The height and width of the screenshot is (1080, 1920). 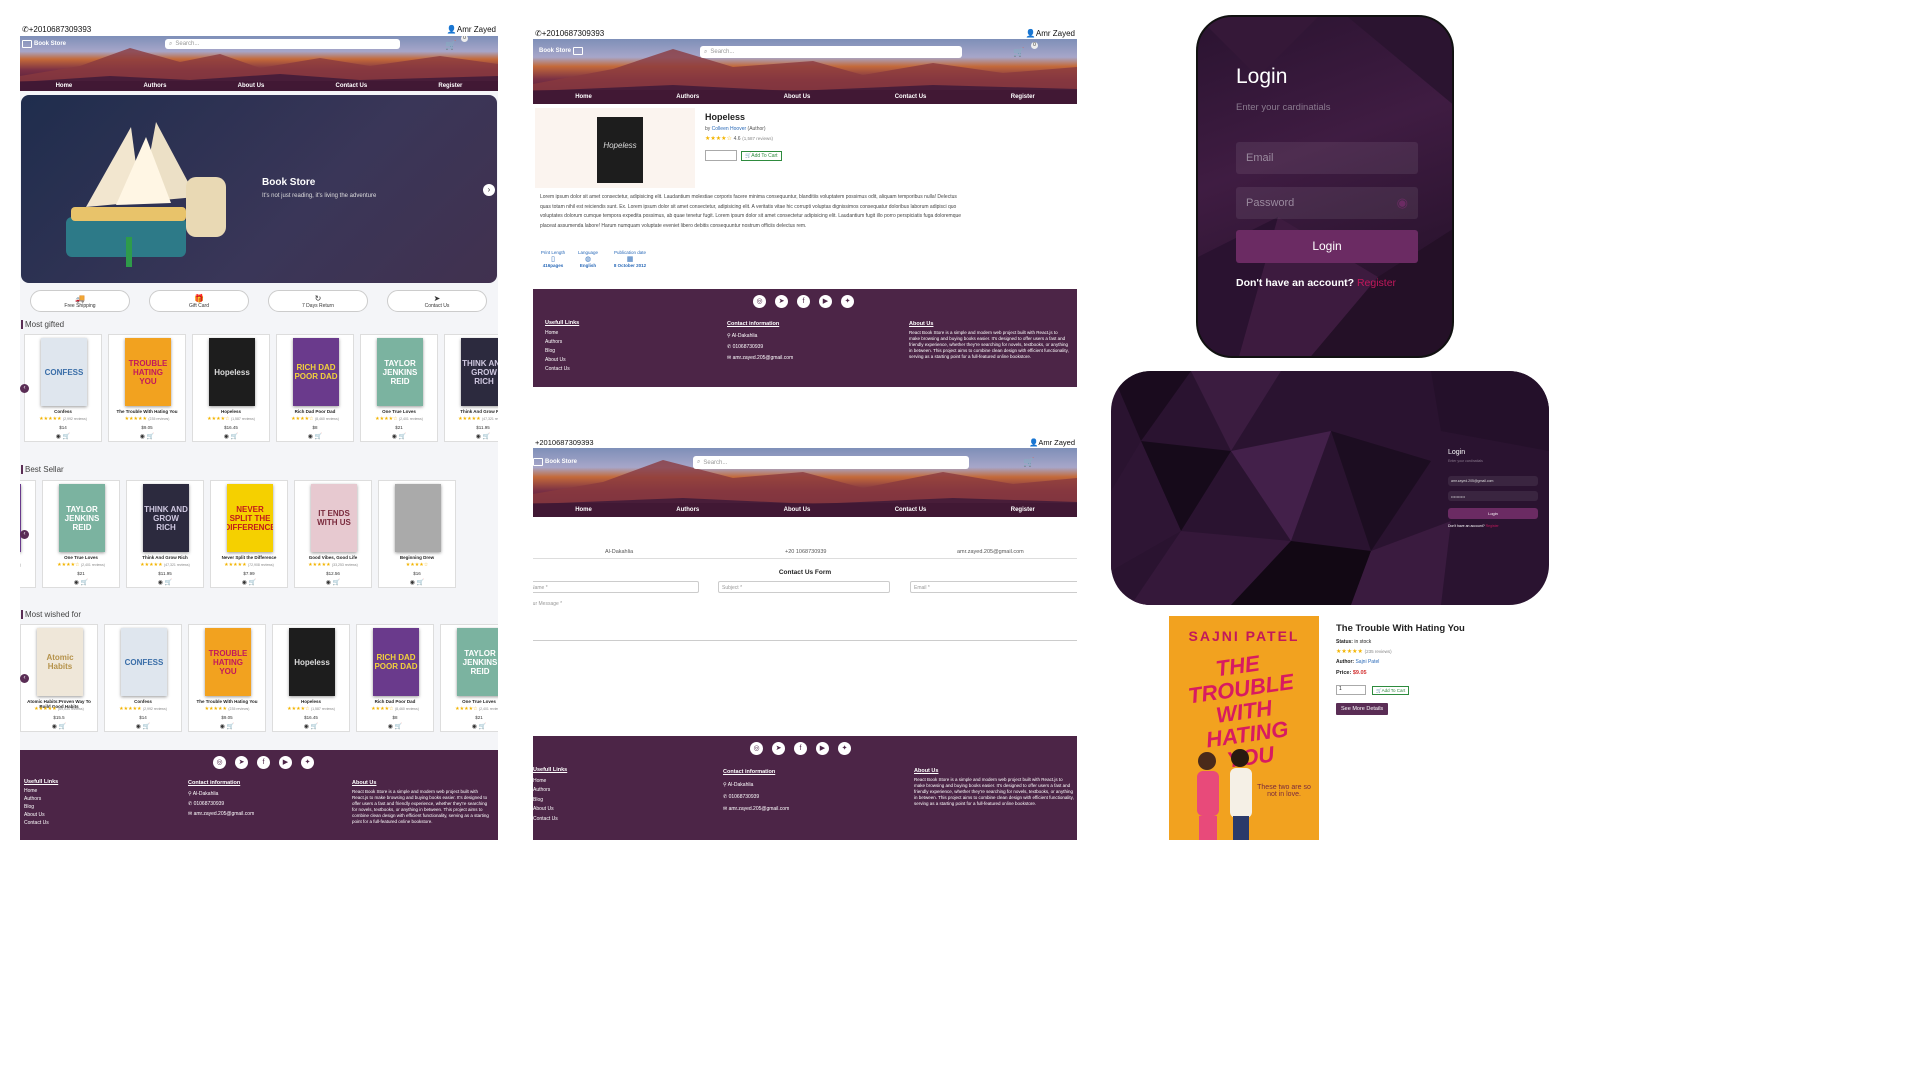 What do you see at coordinates (844, 748) in the screenshot?
I see `twitter-icon: ✦` at bounding box center [844, 748].